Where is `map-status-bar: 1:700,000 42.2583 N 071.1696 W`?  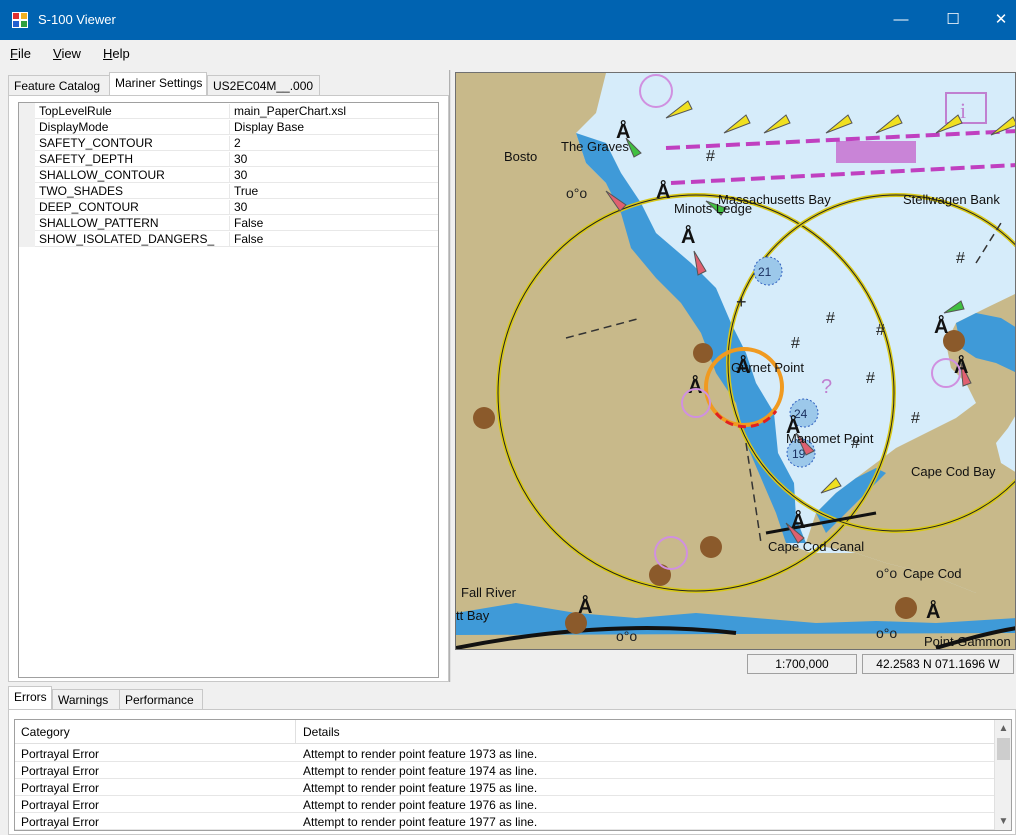 map-status-bar: 1:700,000 42.2583 N 071.1696 W is located at coordinates (735, 664).